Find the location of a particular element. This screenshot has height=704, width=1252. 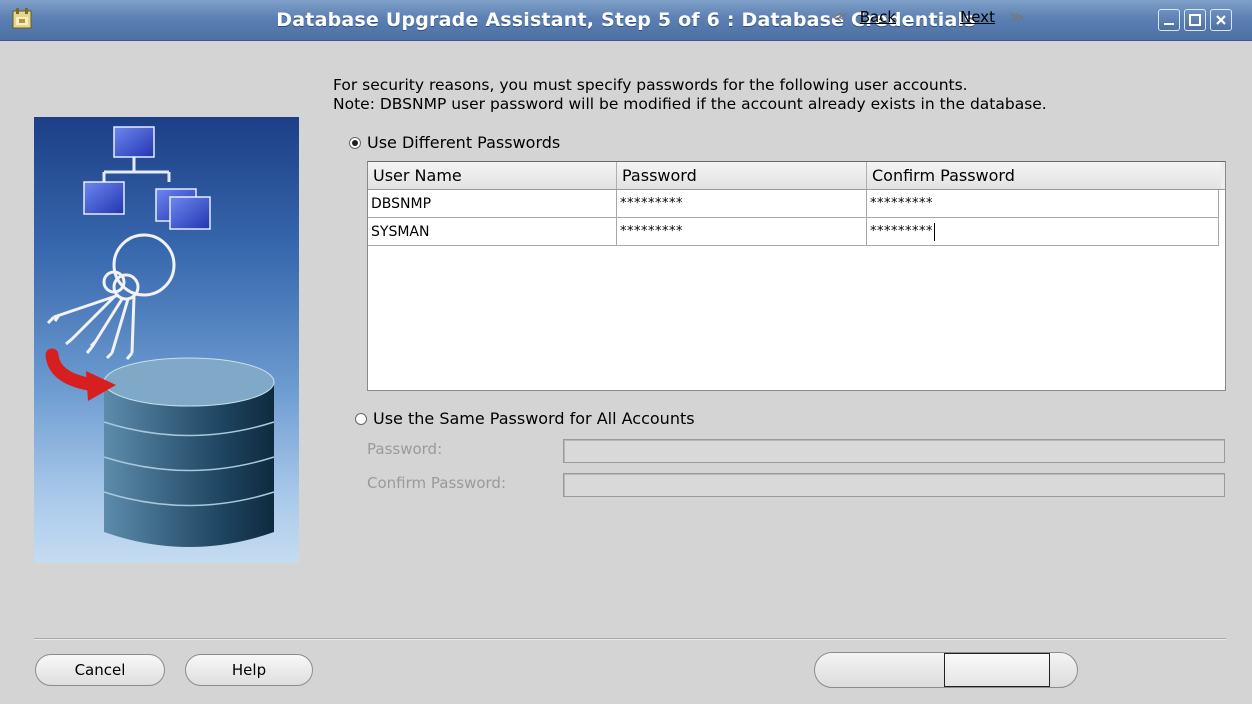

minimize-icon is located at coordinates (1169, 24).